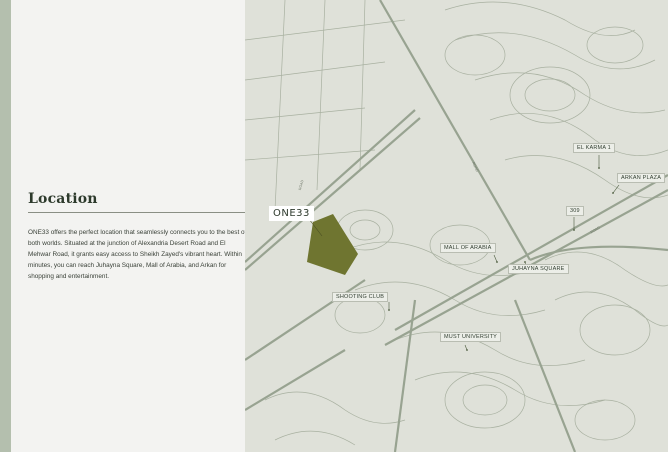 The height and width of the screenshot is (452, 668). What do you see at coordinates (5, 226) in the screenshot?
I see `edge-strip` at bounding box center [5, 226].